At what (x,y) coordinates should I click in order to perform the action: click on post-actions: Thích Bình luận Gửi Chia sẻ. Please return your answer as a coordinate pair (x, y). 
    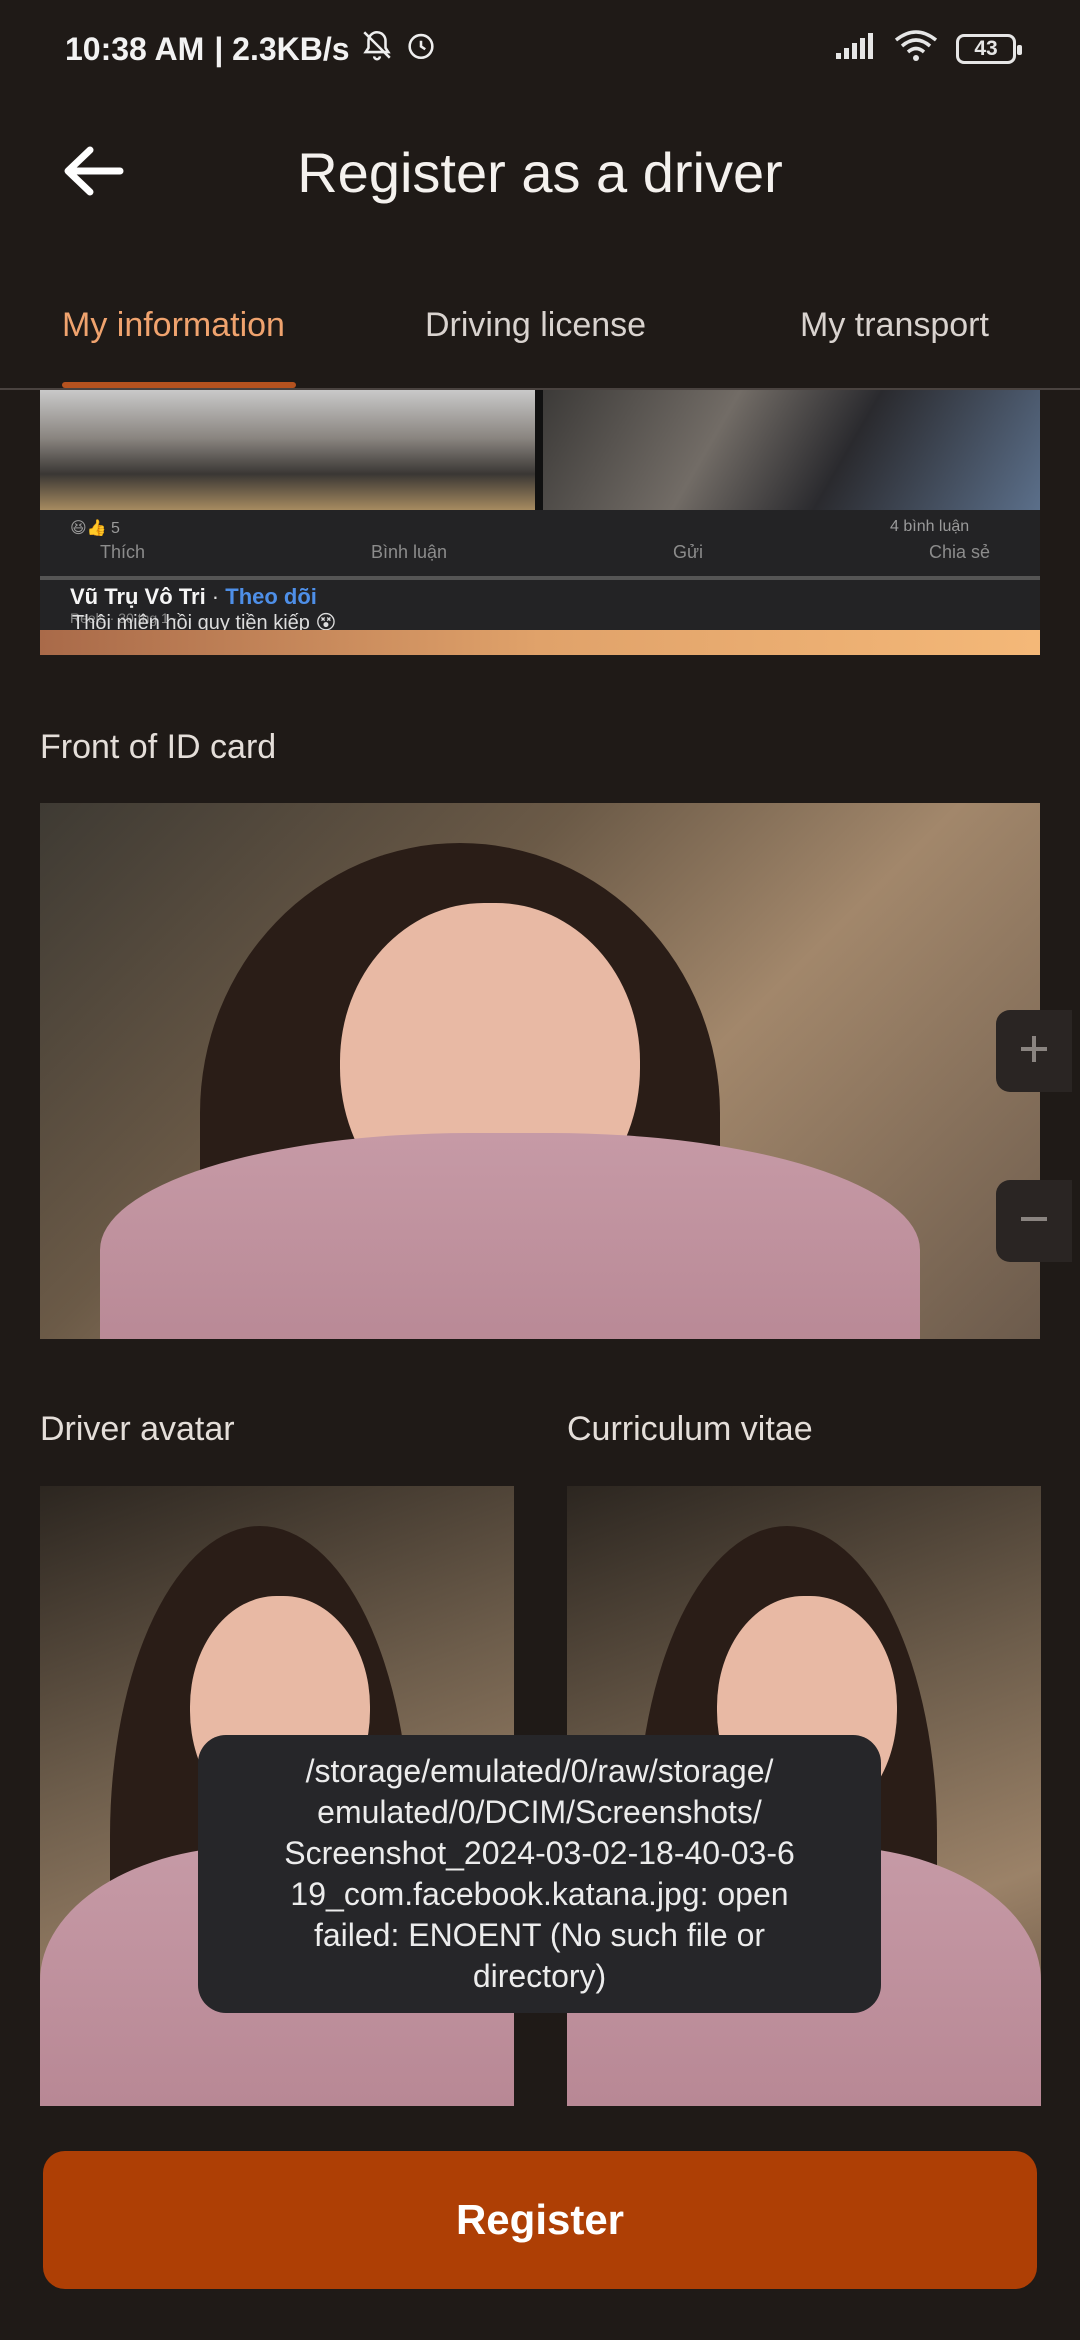
    Looking at the image, I should click on (545, 552).